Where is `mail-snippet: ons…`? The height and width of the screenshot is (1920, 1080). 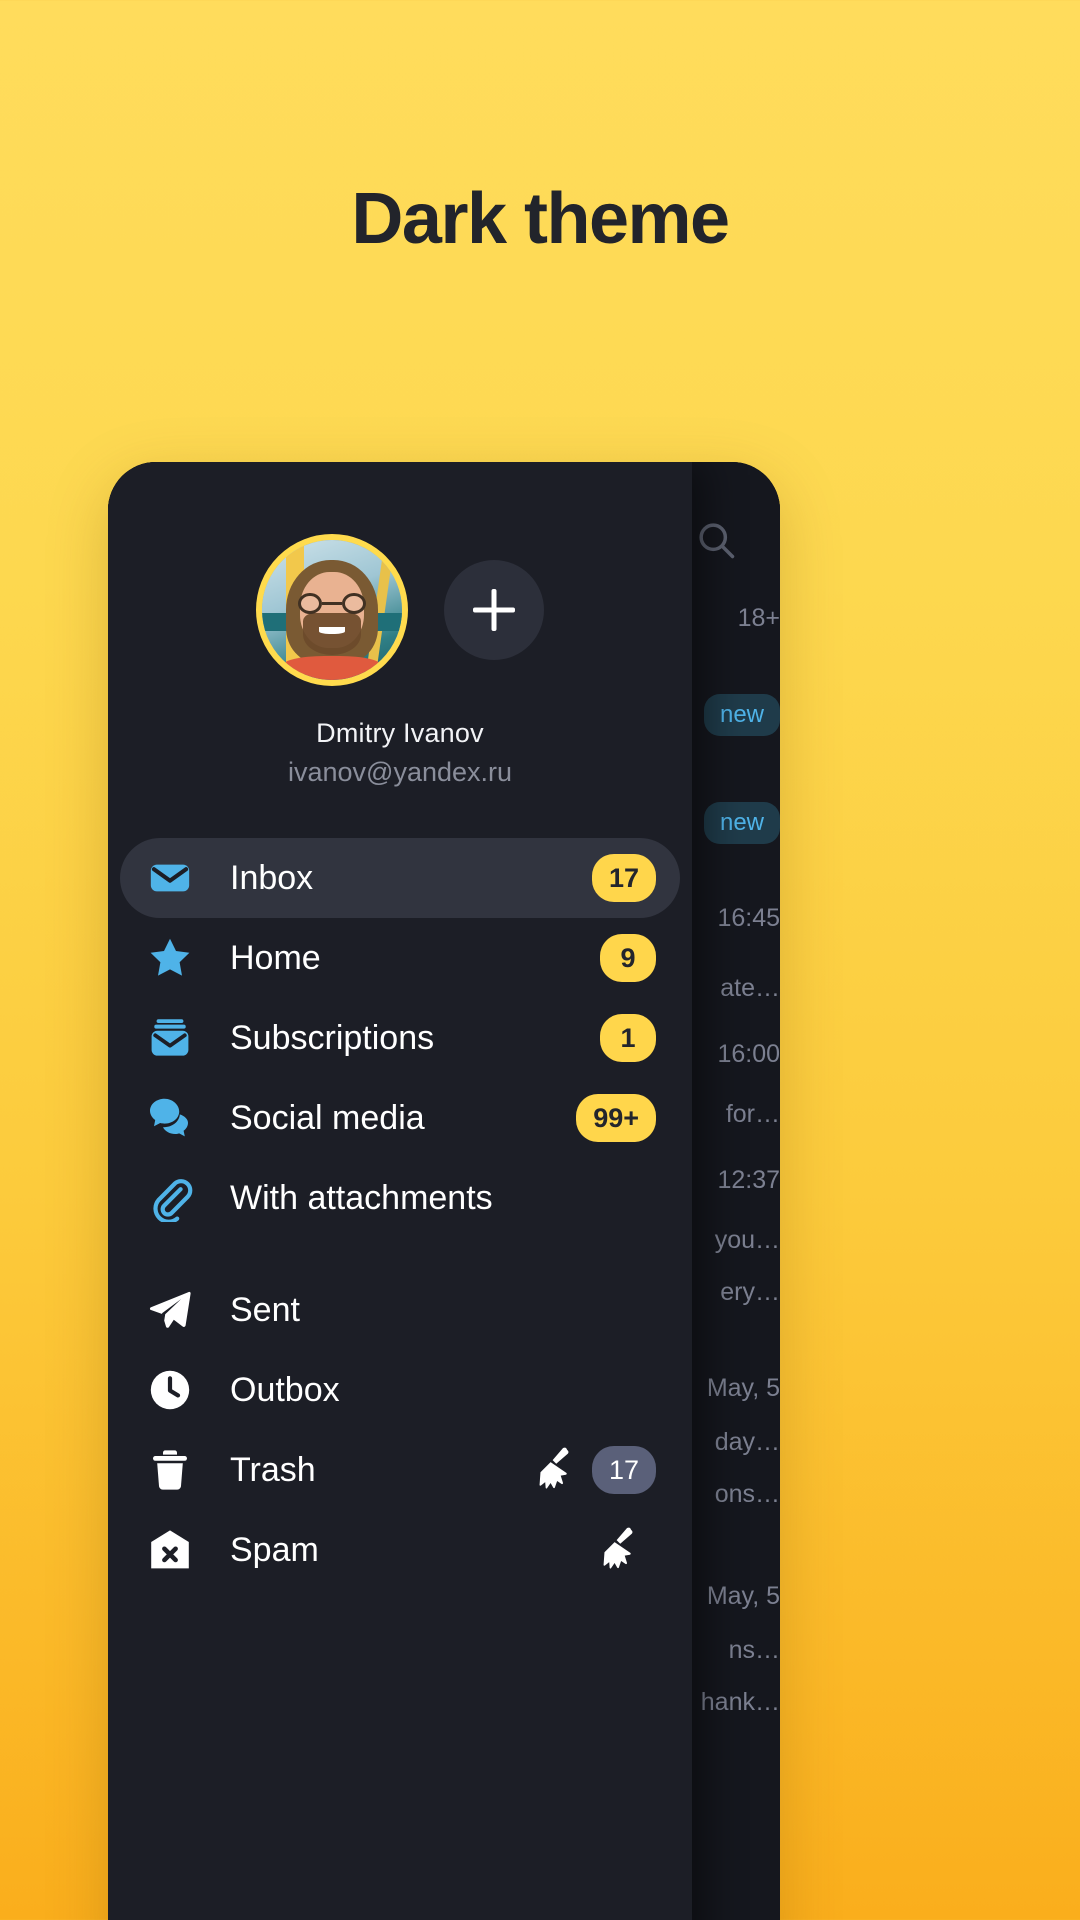
mail-snippet: ons… is located at coordinates (747, 1494).